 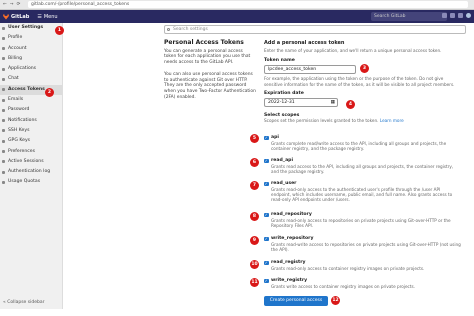 What do you see at coordinates (237, 16) in the screenshot?
I see `gitlab-topbar: GitLab ☰ Menu Search GitLab` at bounding box center [237, 16].